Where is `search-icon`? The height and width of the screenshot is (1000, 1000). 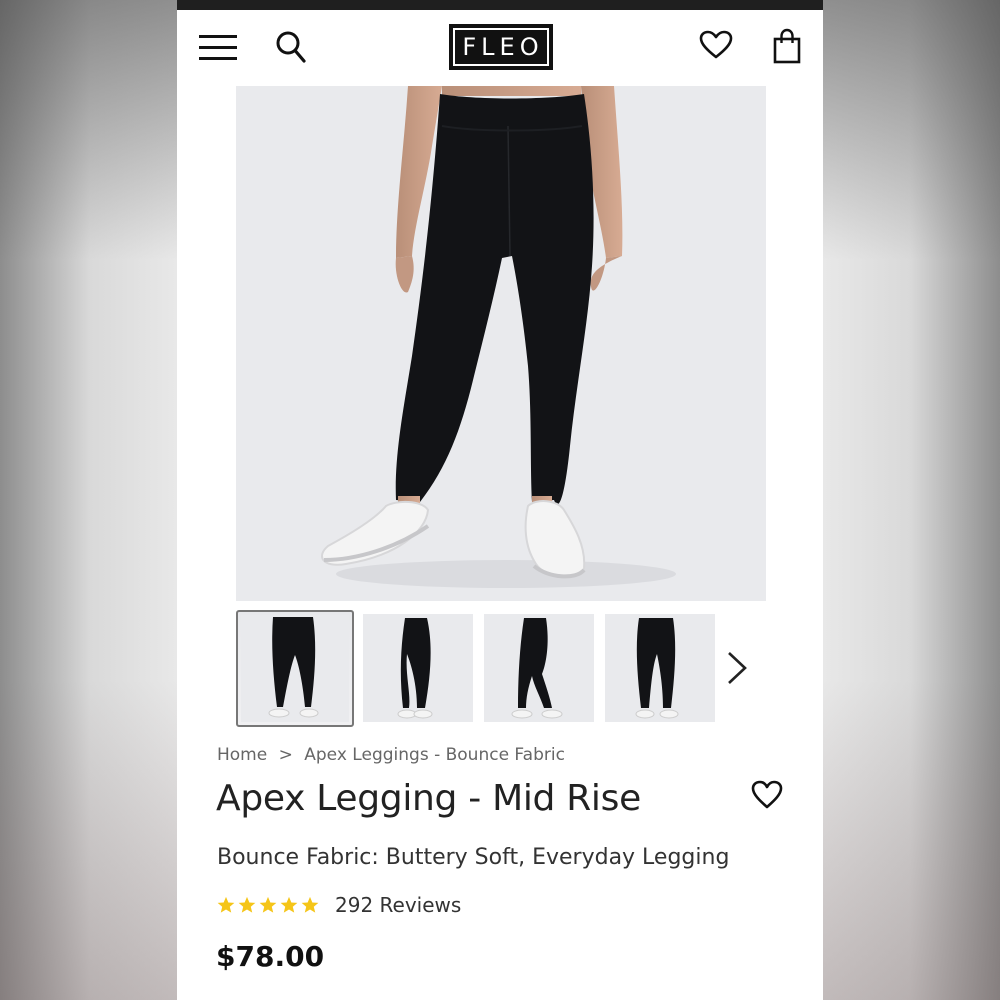
search-icon is located at coordinates (291, 47).